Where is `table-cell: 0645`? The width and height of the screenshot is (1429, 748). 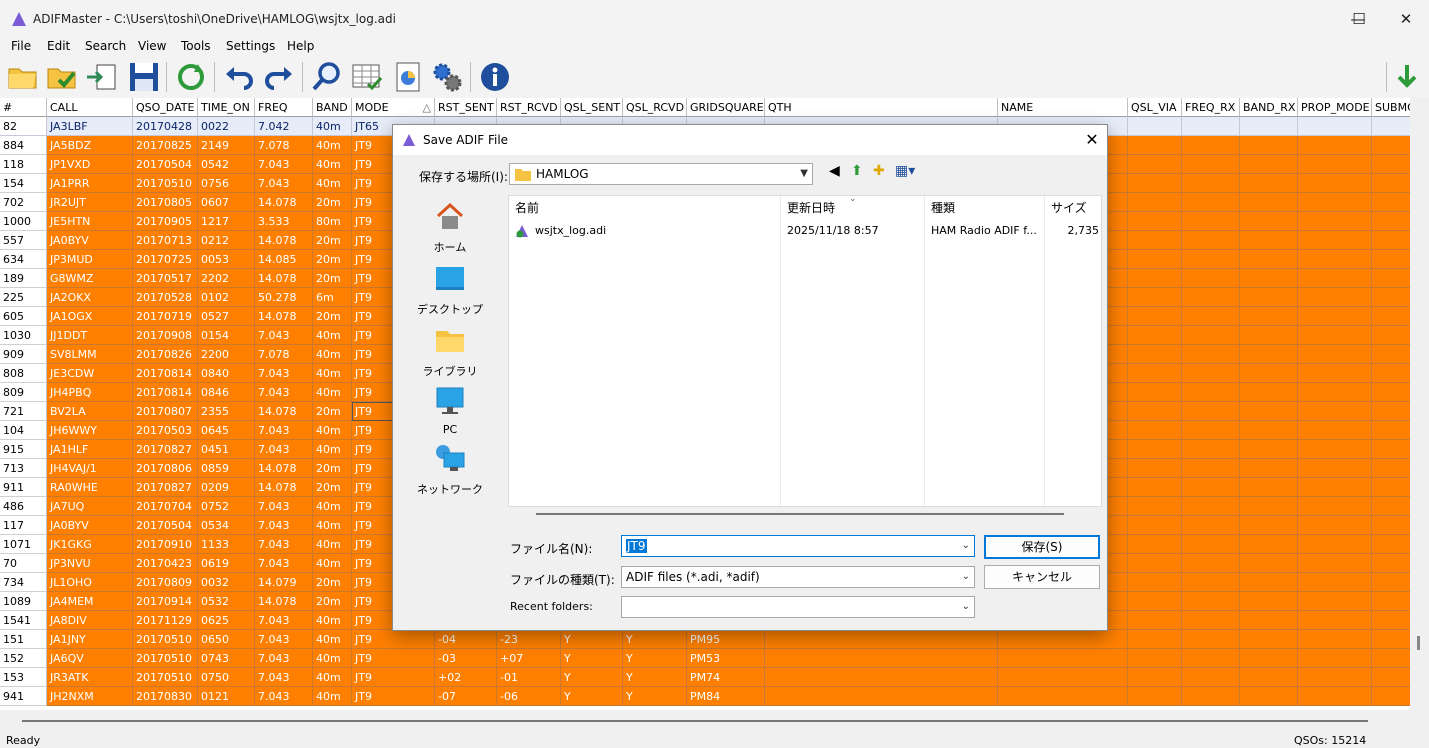
table-cell: 0645 is located at coordinates (226, 430).